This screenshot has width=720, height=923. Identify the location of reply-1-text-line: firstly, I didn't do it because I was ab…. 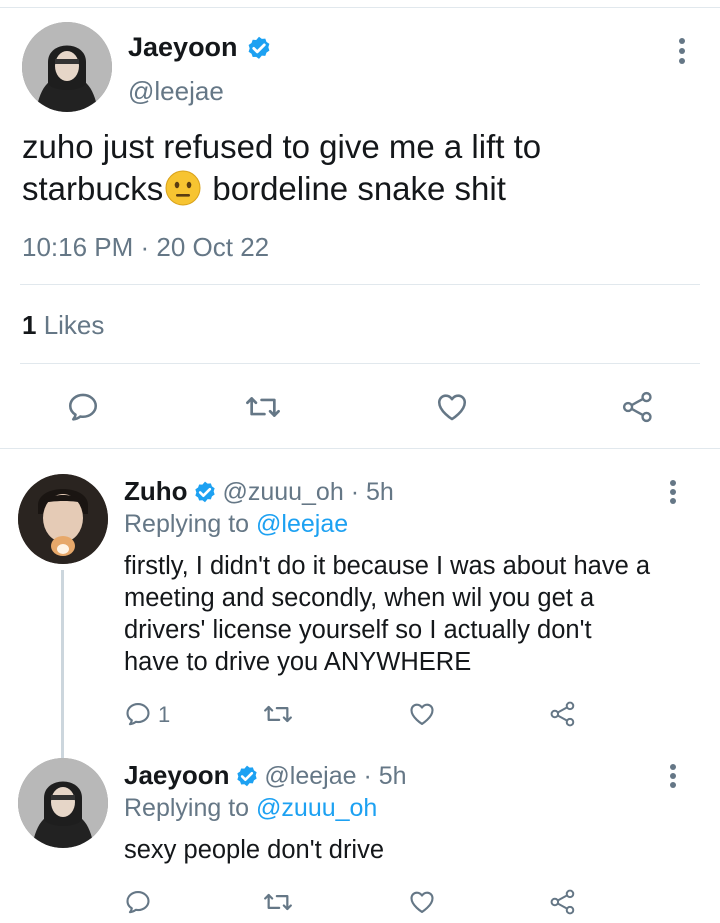
(387, 566).